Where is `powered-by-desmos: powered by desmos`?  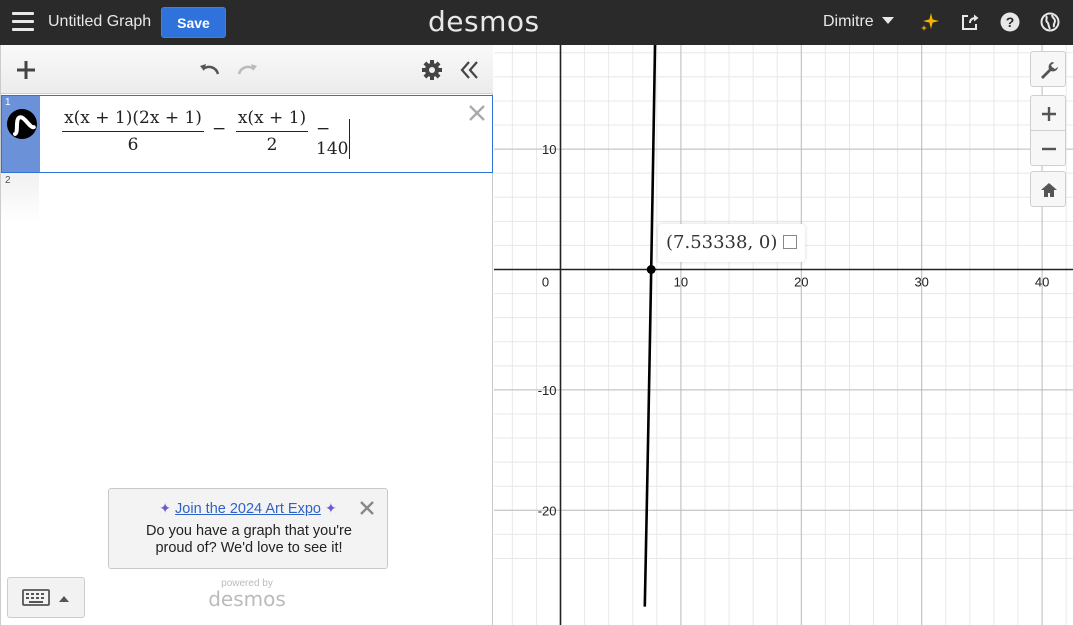
powered-by-desmos: powered by desmos is located at coordinates (247, 594).